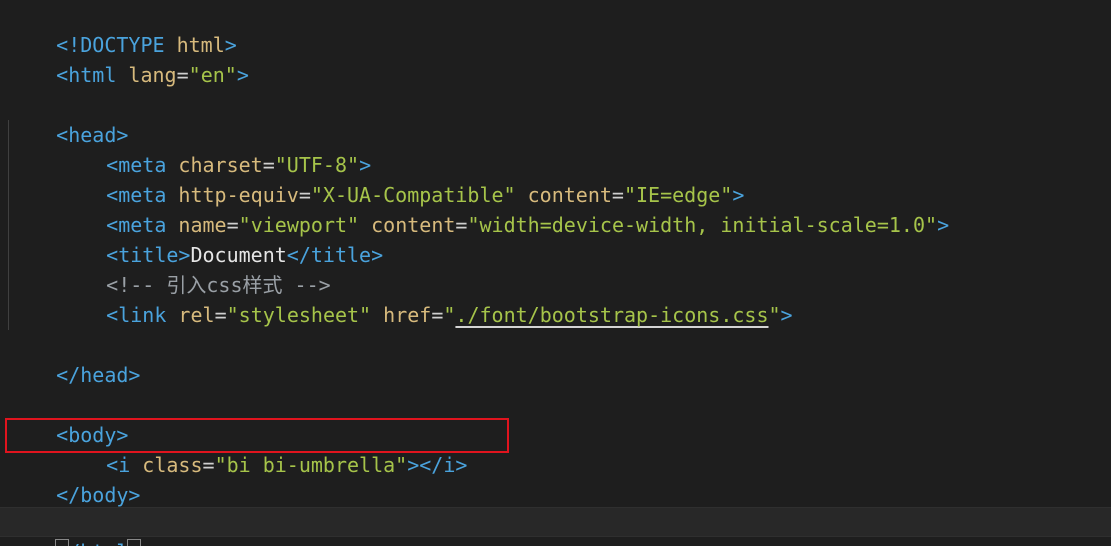  I want to click on code-line-14: <body>, so click(68, 418).